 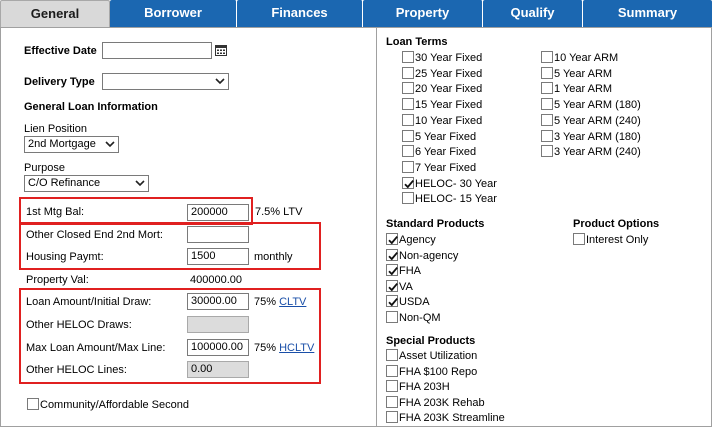 I want to click on 30-year-fixed-checkbox, so click(x=408, y=57).